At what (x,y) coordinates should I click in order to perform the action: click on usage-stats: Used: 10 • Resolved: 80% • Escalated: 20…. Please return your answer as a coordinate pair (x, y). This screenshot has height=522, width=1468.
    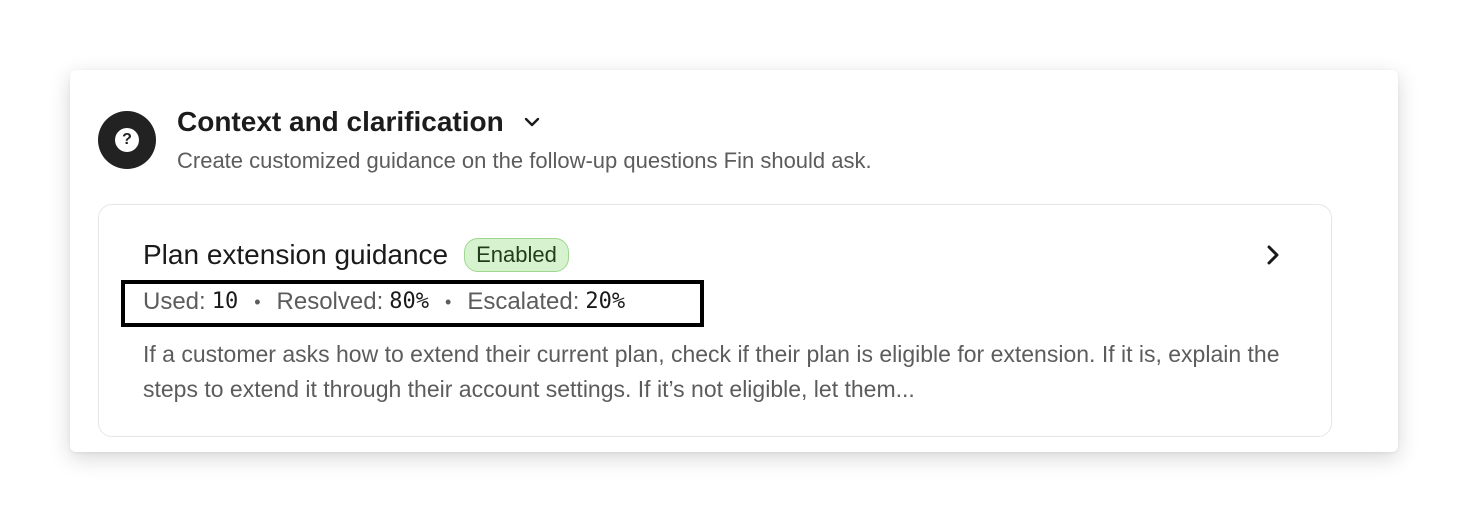
    Looking at the image, I should click on (384, 302).